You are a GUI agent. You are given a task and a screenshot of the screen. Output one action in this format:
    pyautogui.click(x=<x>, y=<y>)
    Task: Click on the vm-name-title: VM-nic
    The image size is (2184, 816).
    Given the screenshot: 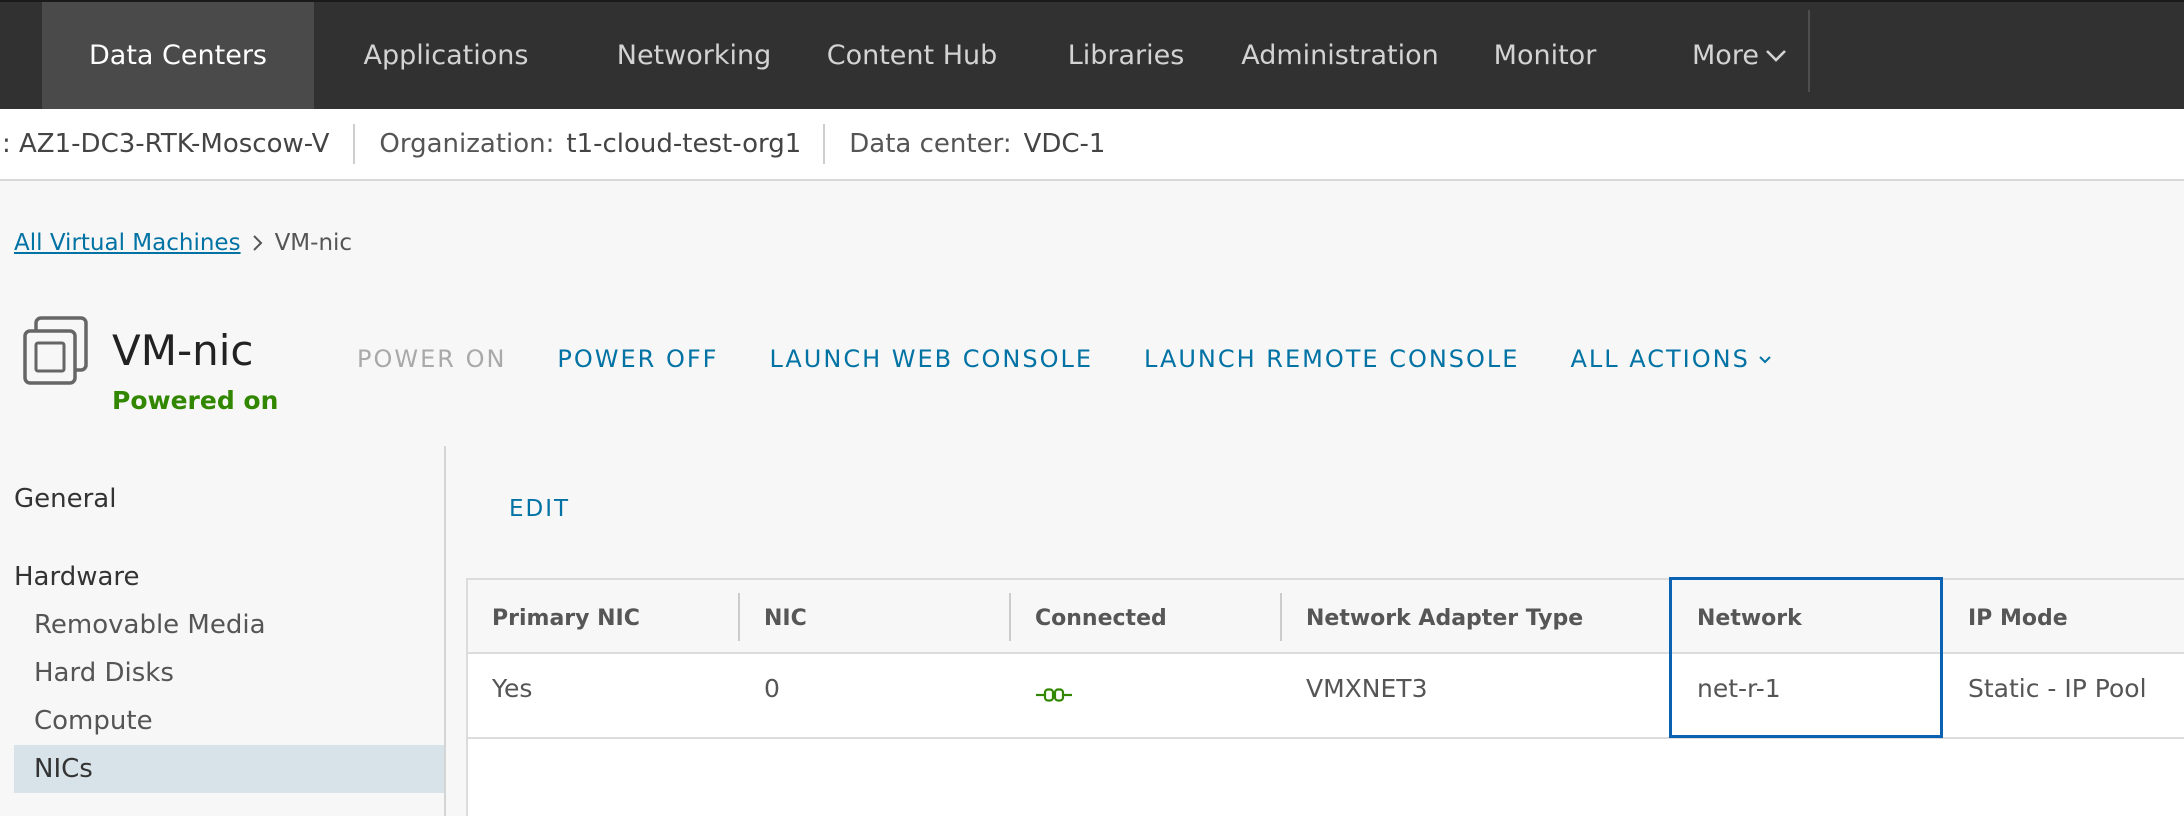 What is the action you would take?
    pyautogui.click(x=183, y=350)
    